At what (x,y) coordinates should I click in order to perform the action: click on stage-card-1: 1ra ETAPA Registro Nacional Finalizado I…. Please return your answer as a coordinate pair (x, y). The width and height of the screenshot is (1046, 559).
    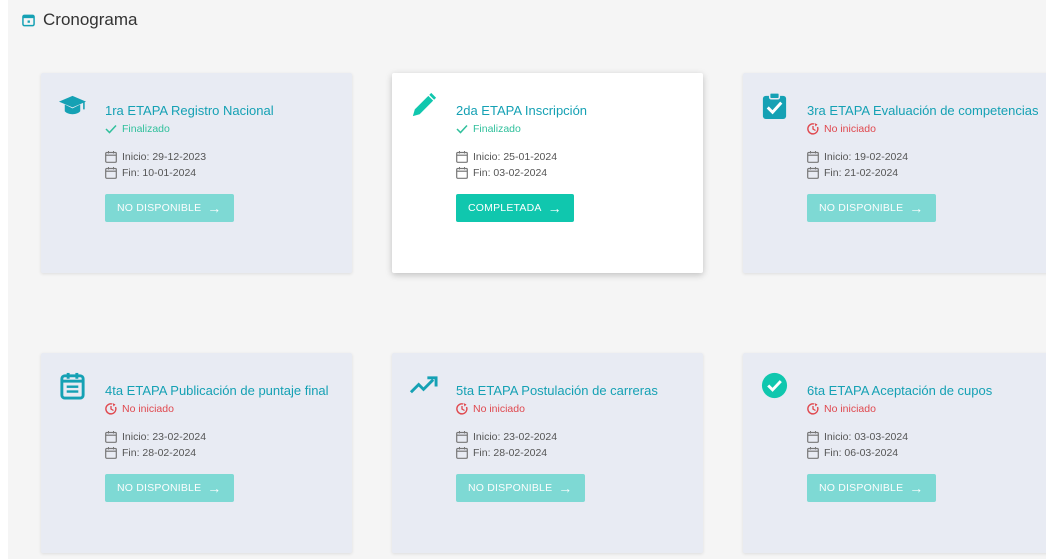
    Looking at the image, I should click on (196, 173).